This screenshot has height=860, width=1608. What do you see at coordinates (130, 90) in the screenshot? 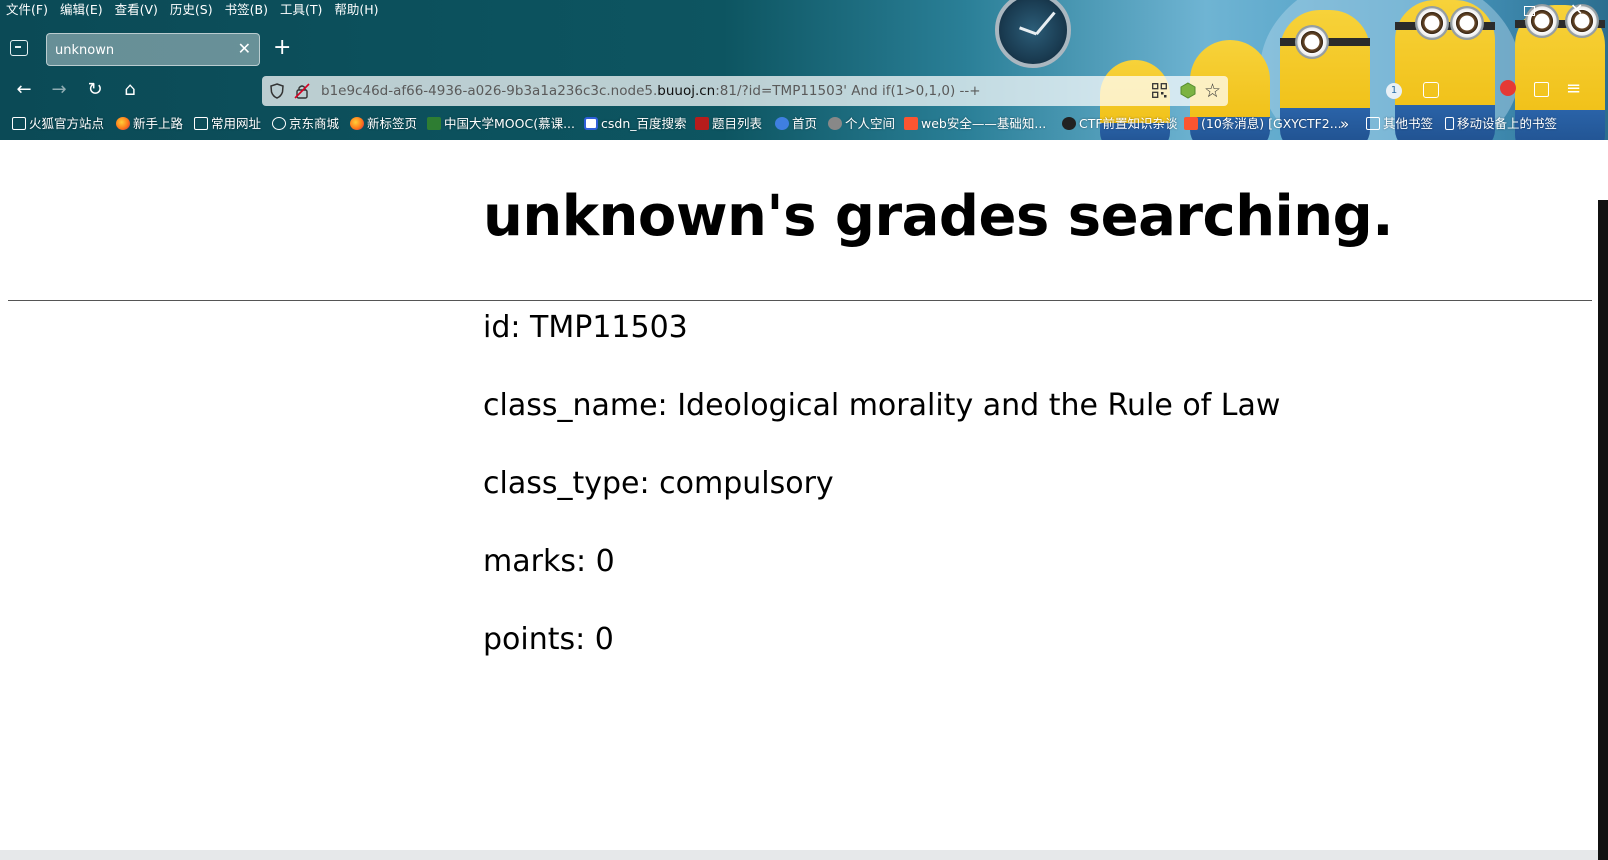
I see `home-icon: ⌂` at bounding box center [130, 90].